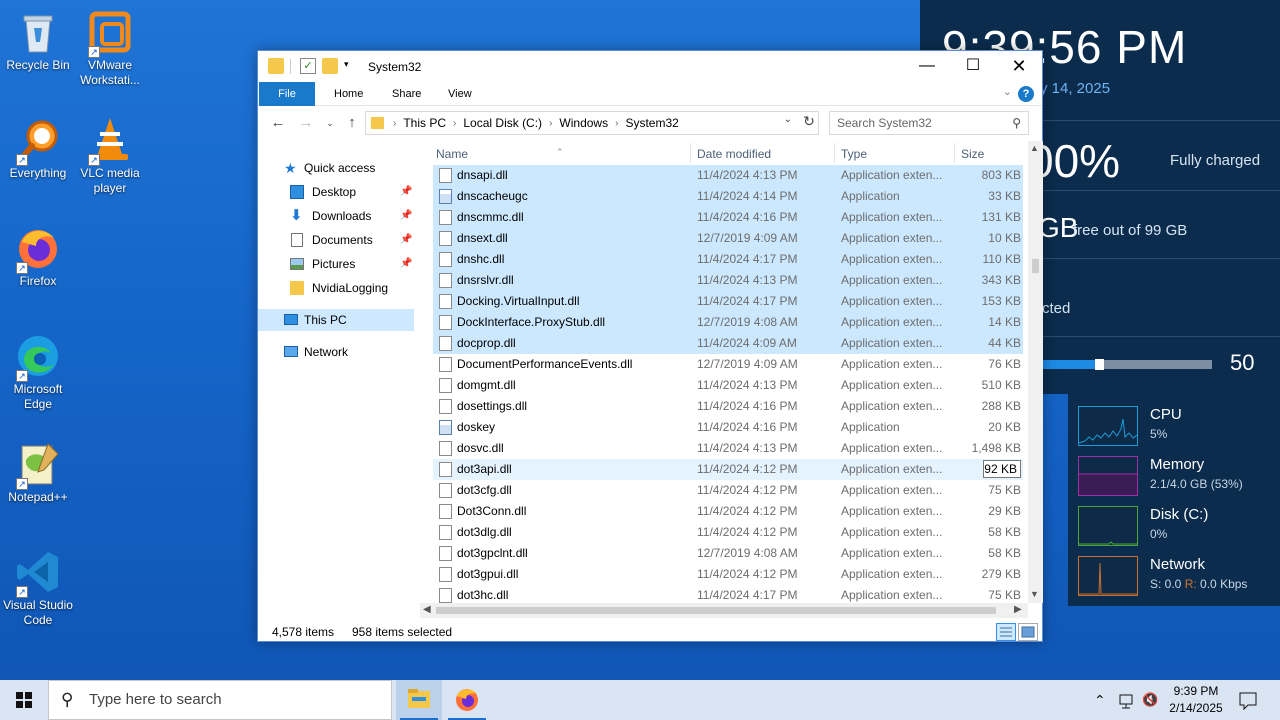 Image resolution: width=1280 pixels, height=720 pixels. What do you see at coordinates (973, 66) in the screenshot?
I see `maximize-icon: ☐` at bounding box center [973, 66].